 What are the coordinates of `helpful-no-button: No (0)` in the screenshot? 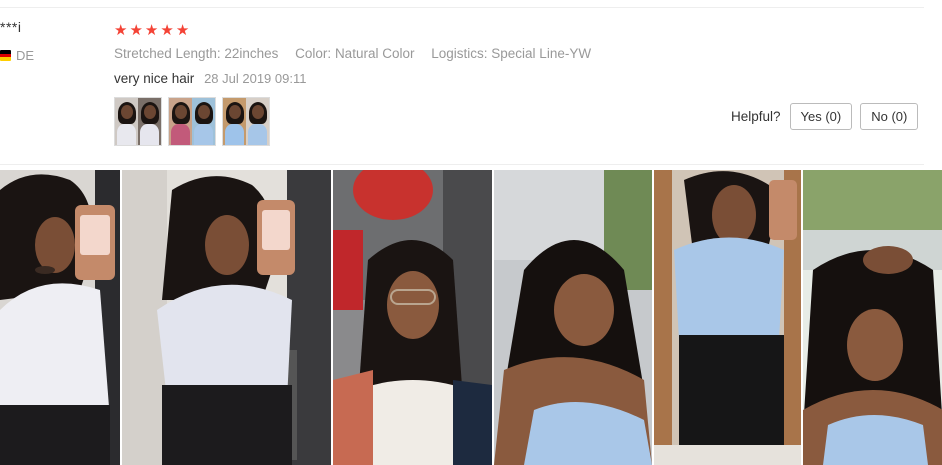 It's located at (889, 116).